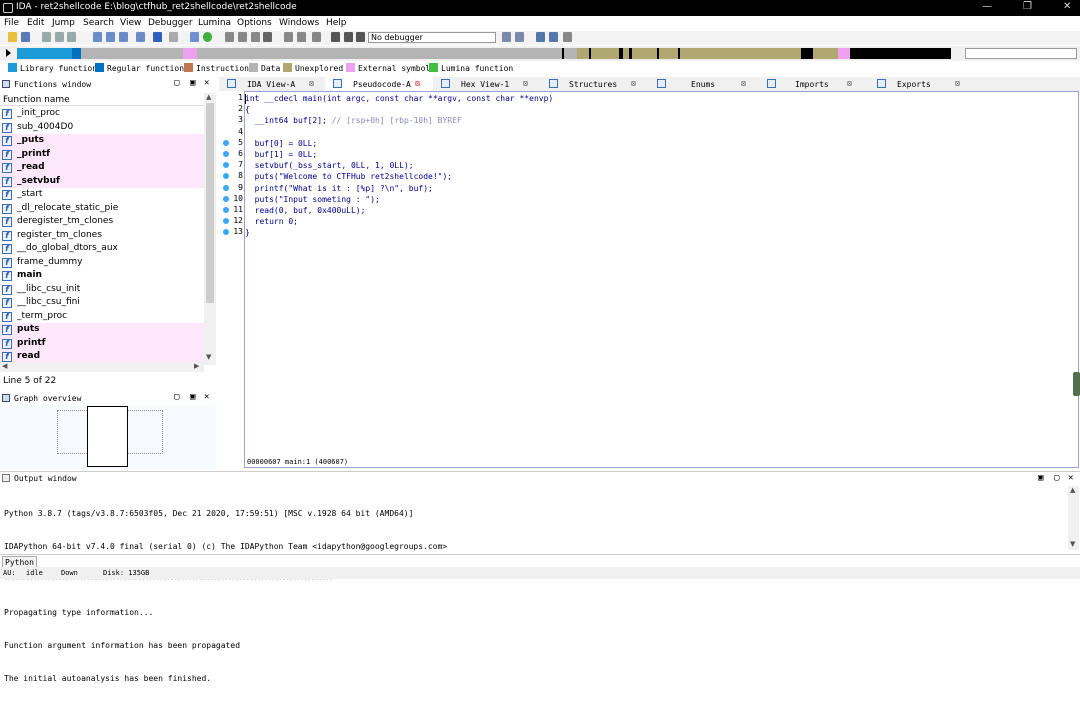  I want to click on output-scrollbar: ▲ ▼, so click(1073, 518).